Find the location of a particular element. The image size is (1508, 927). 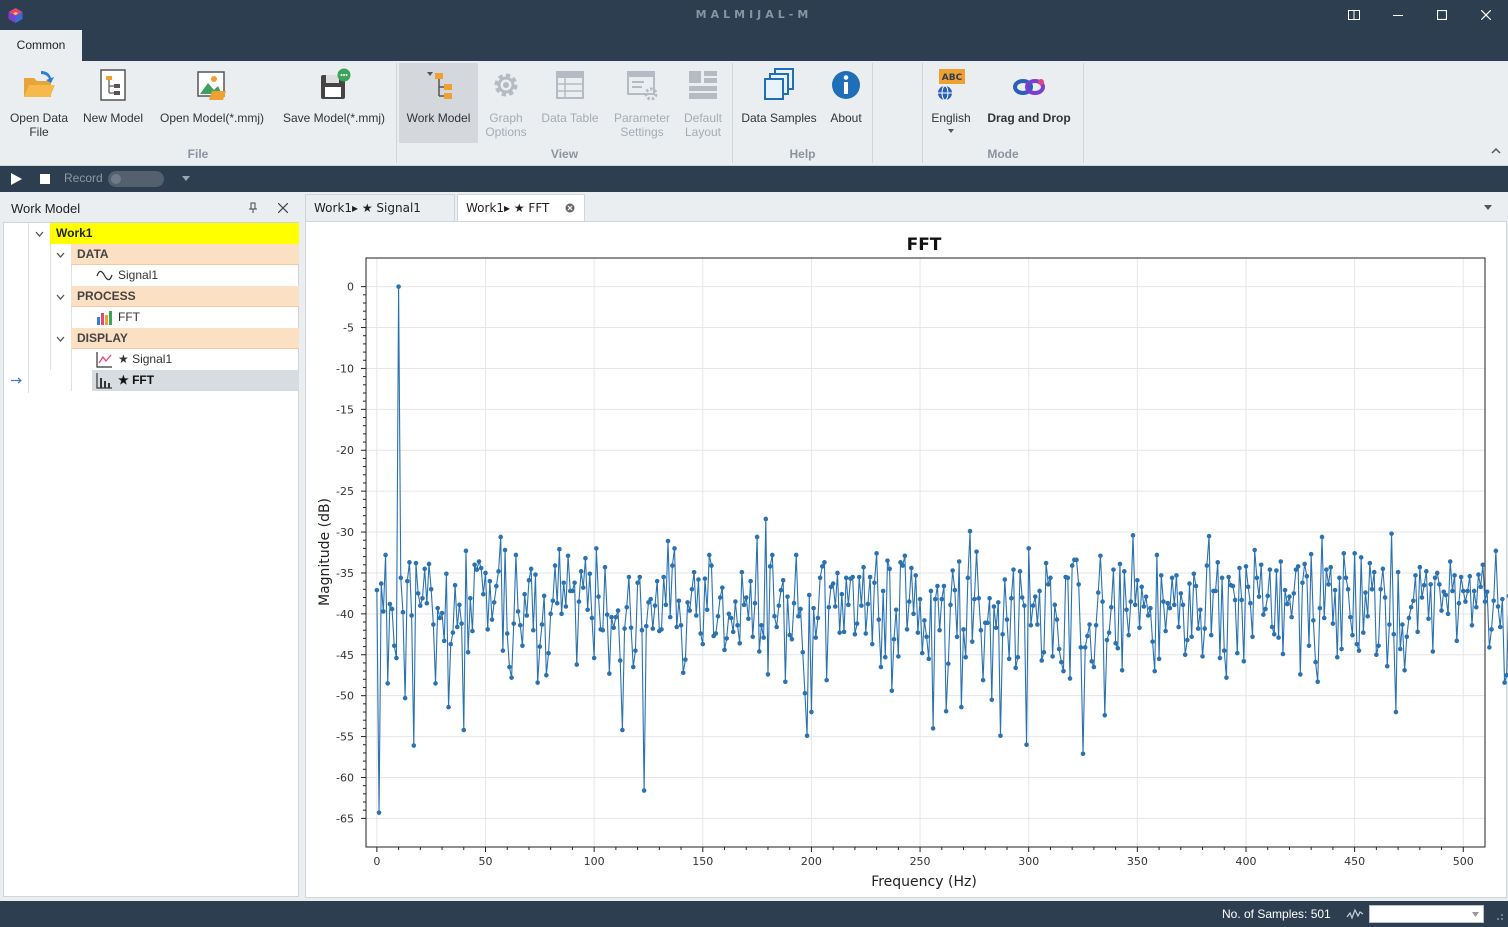

about-label: About is located at coordinates (846, 118).